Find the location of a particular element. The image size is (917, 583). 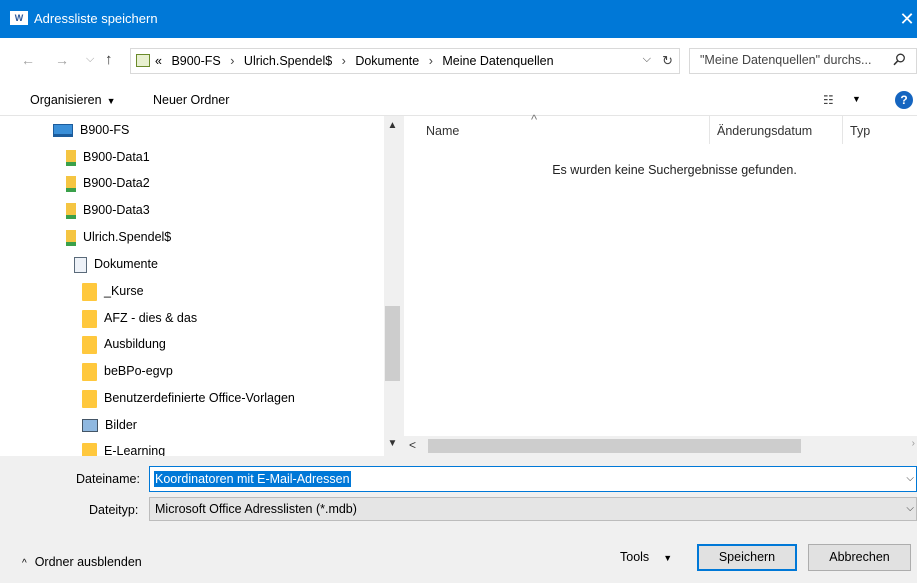

scroll-left-icon: < is located at coordinates (412, 445).